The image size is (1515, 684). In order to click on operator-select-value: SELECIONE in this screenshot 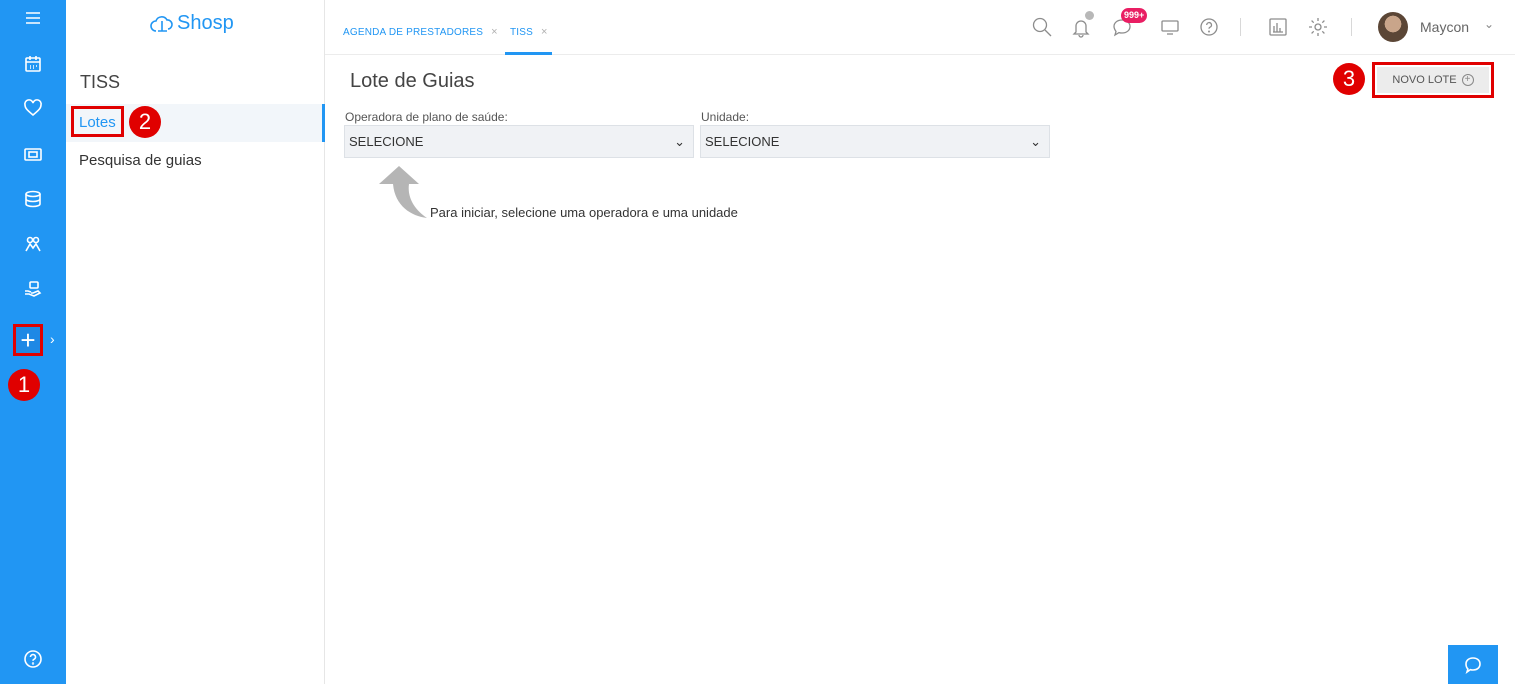, I will do `click(386, 141)`.